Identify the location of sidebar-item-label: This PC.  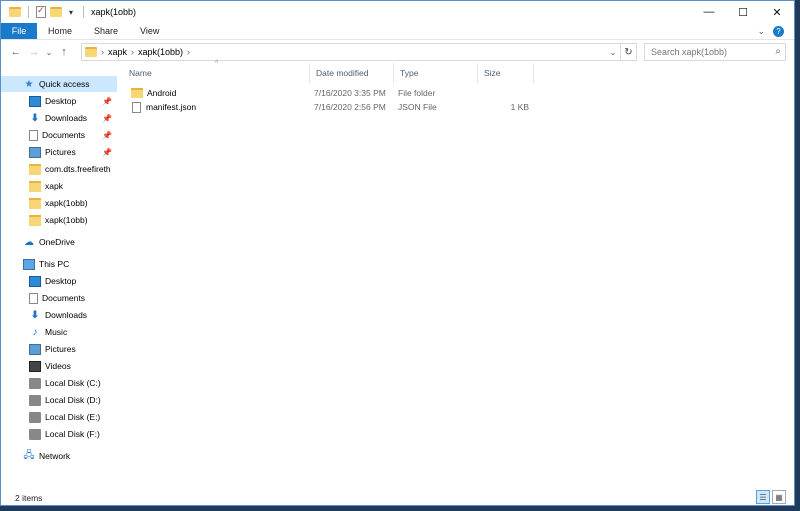
(54, 264).